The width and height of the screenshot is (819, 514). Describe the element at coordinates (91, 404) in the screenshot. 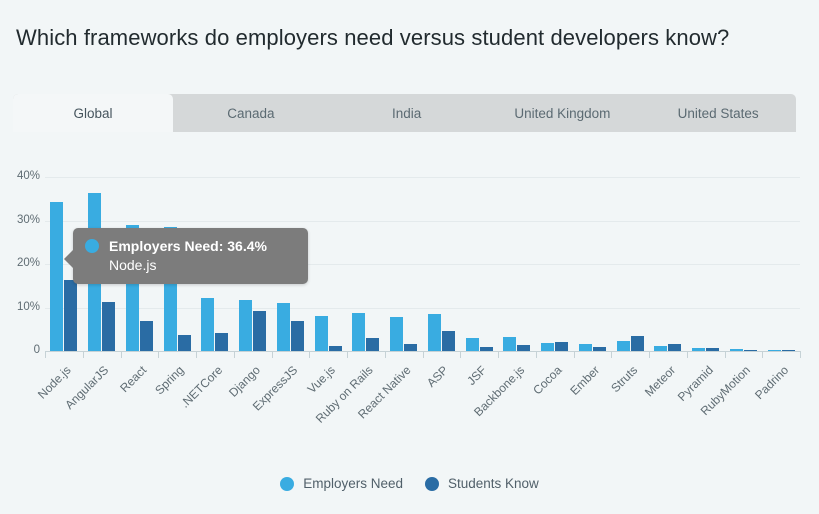

I see `x-label-cell: AngularJS` at that location.